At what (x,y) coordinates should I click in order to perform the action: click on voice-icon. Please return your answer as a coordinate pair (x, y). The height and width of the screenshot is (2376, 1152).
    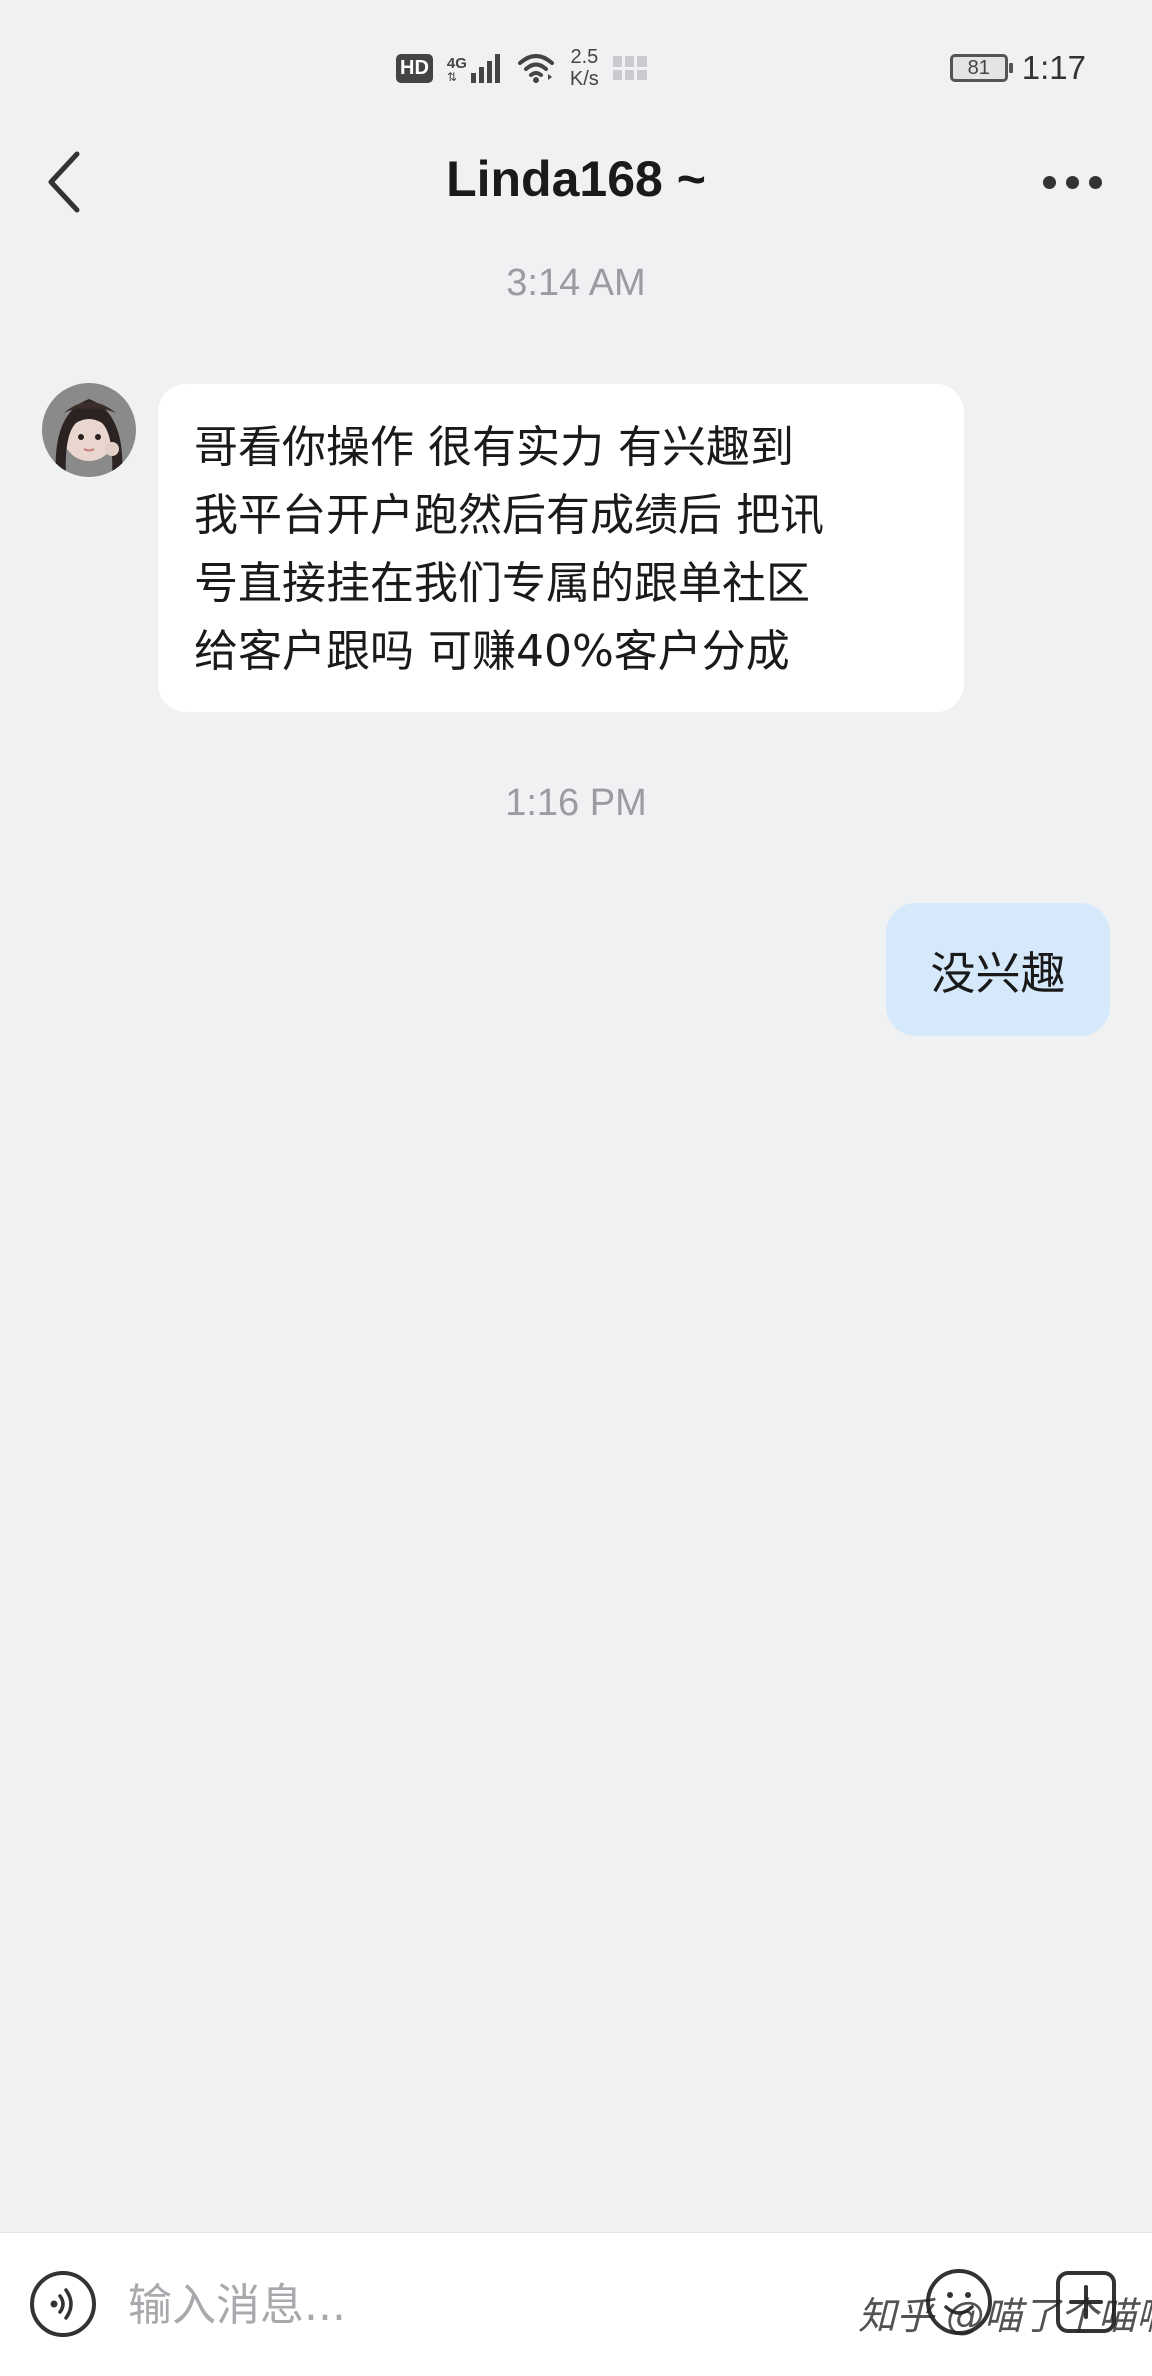
    Looking at the image, I should click on (61, 2304).